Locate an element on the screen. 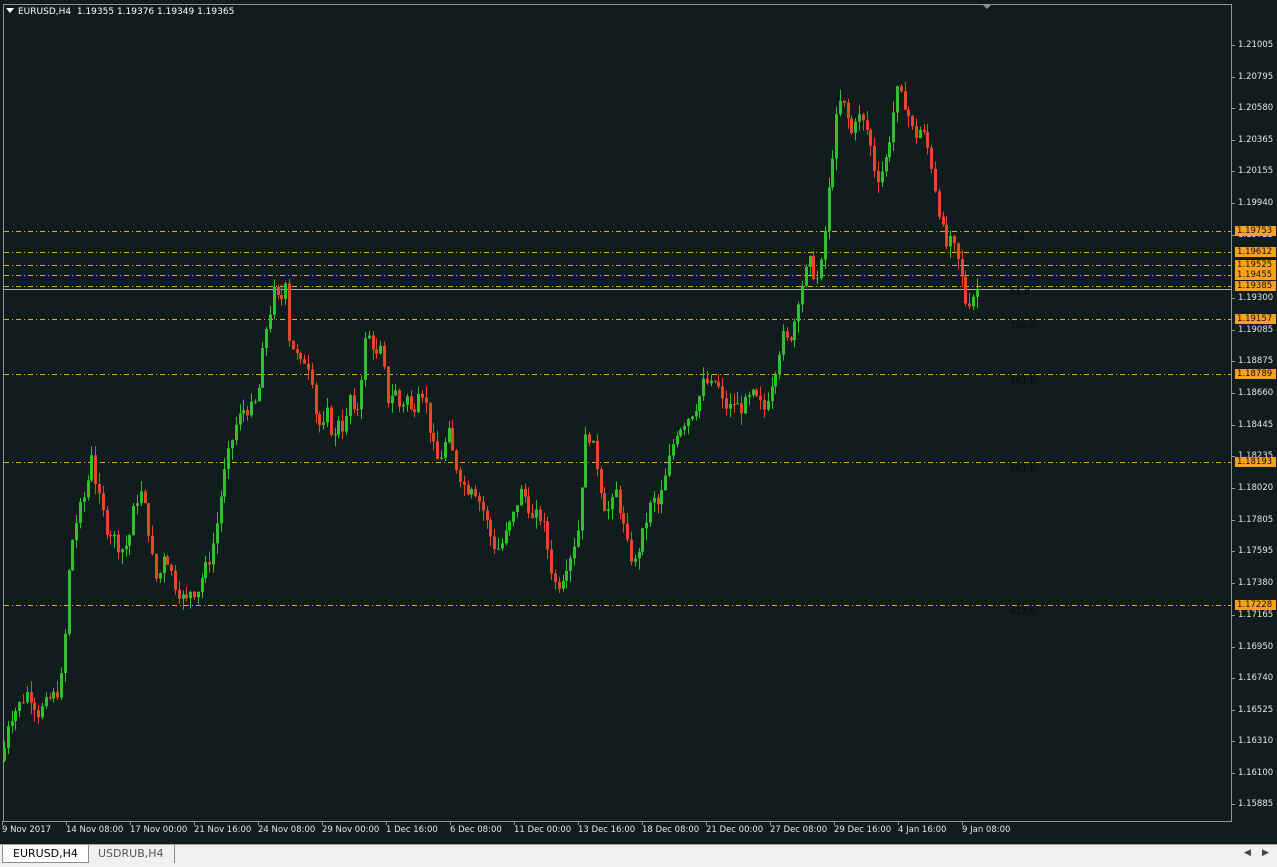 Image resolution: width=1277 pixels, height=867 pixels. time-axis-label: 11 Dec 00:00 is located at coordinates (543, 830).